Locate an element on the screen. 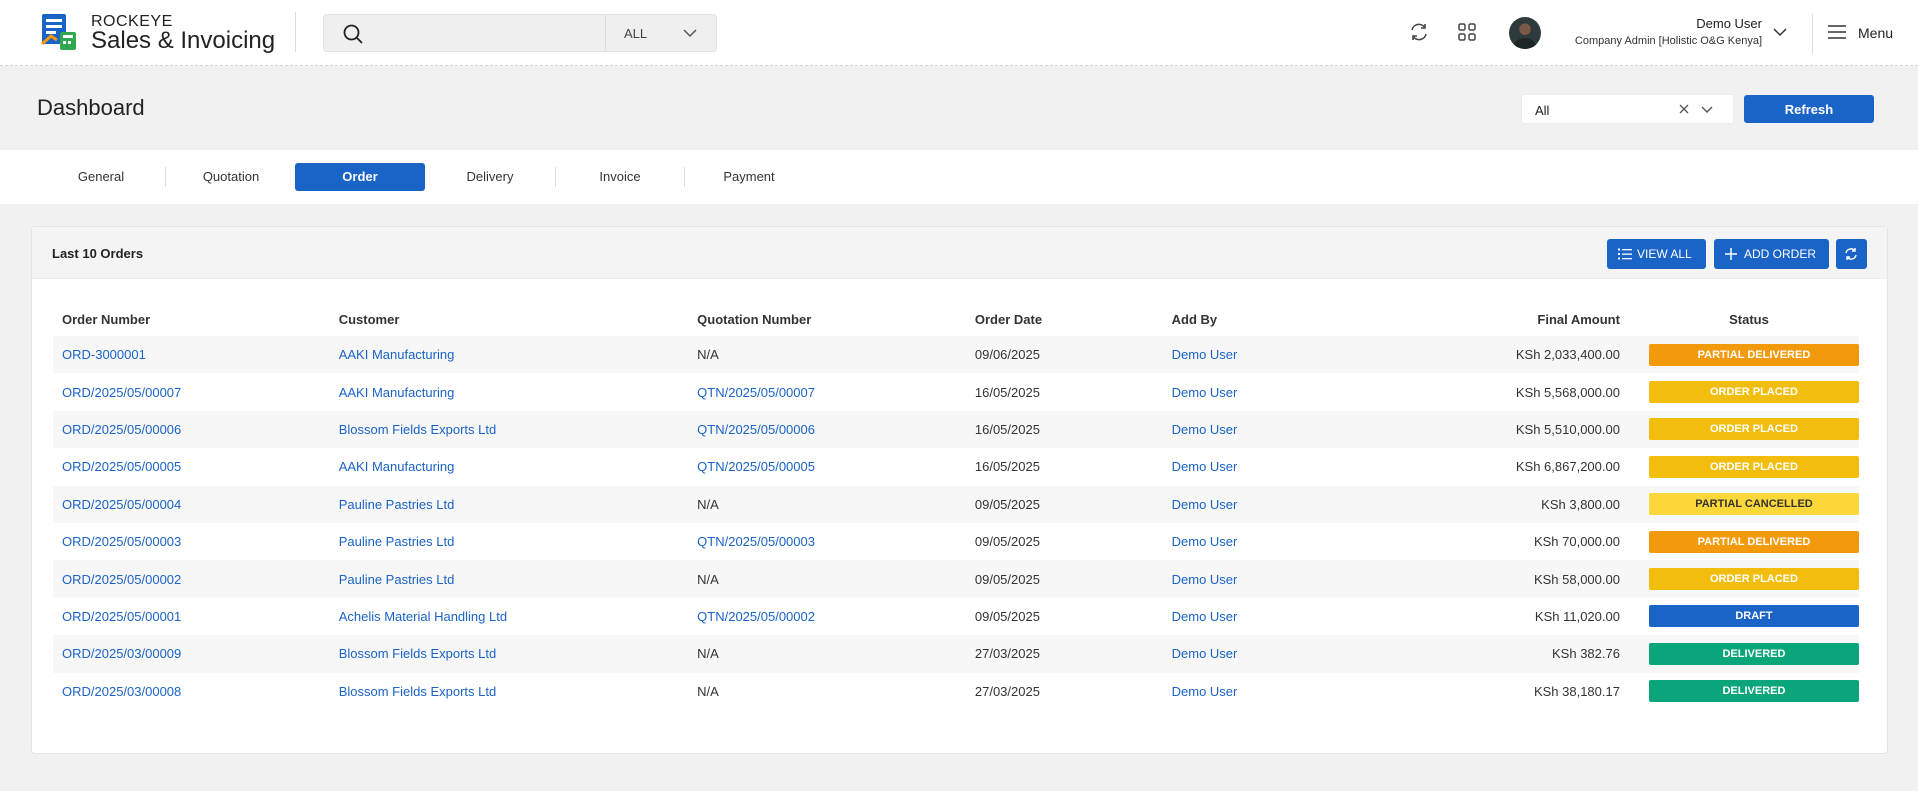  order-number-link: ORD/2025/05/00003 is located at coordinates (121, 541).